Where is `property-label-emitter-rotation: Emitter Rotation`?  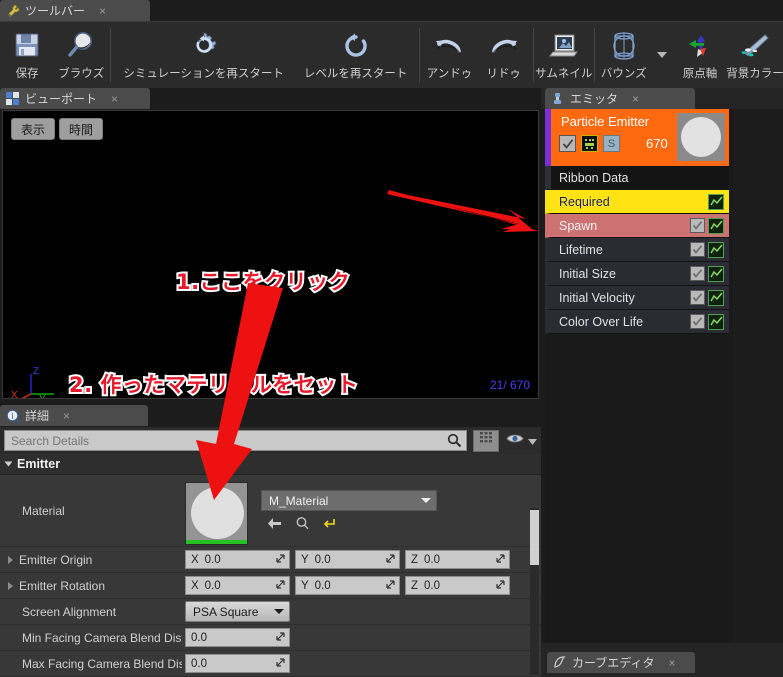
property-label-emitter-rotation: Emitter Rotation is located at coordinates (91, 586).